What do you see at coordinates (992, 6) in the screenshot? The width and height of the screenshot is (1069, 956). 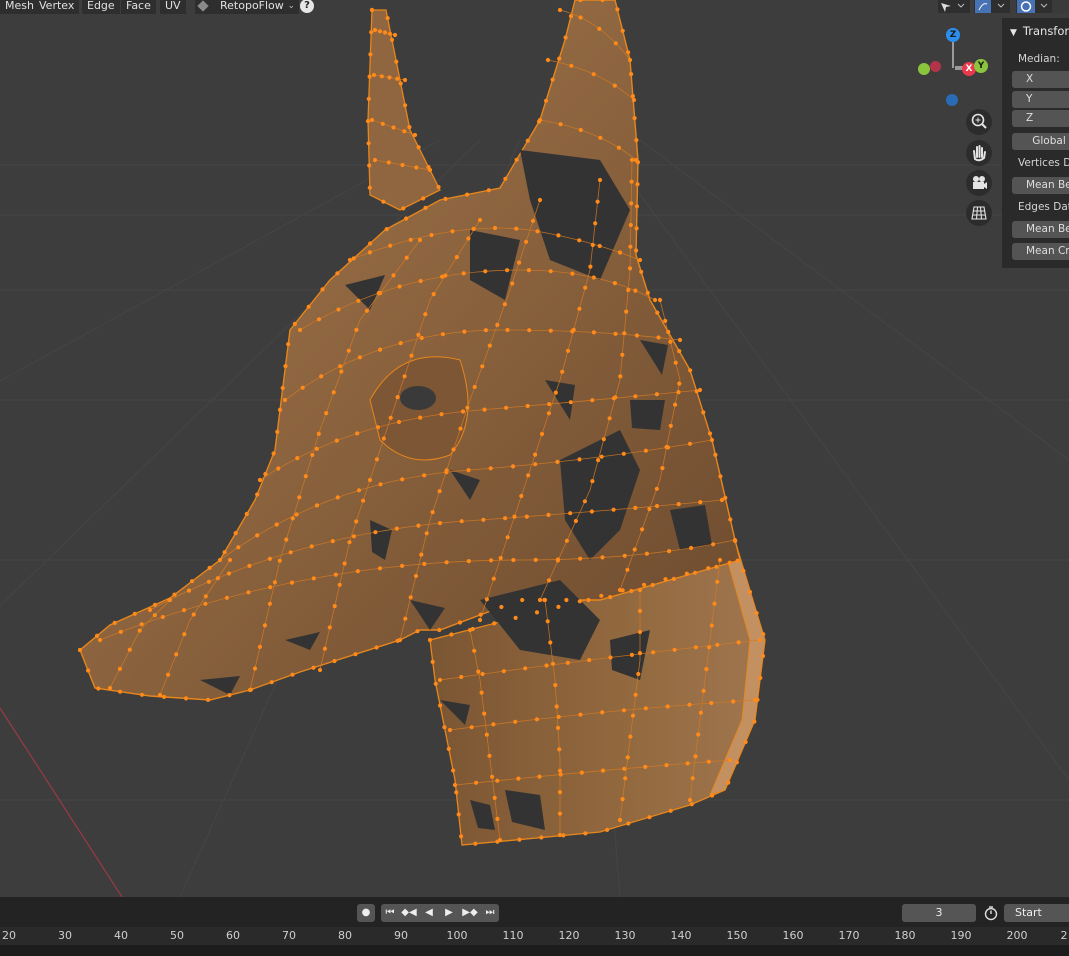 I see `gizmo-toggle-icon` at bounding box center [992, 6].